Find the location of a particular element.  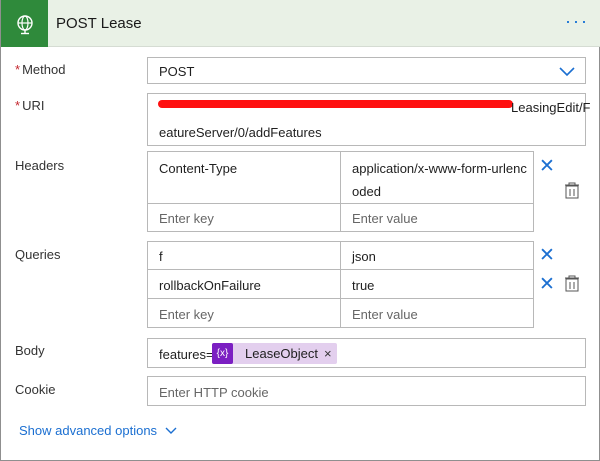

body-prefix: features= is located at coordinates (186, 354).